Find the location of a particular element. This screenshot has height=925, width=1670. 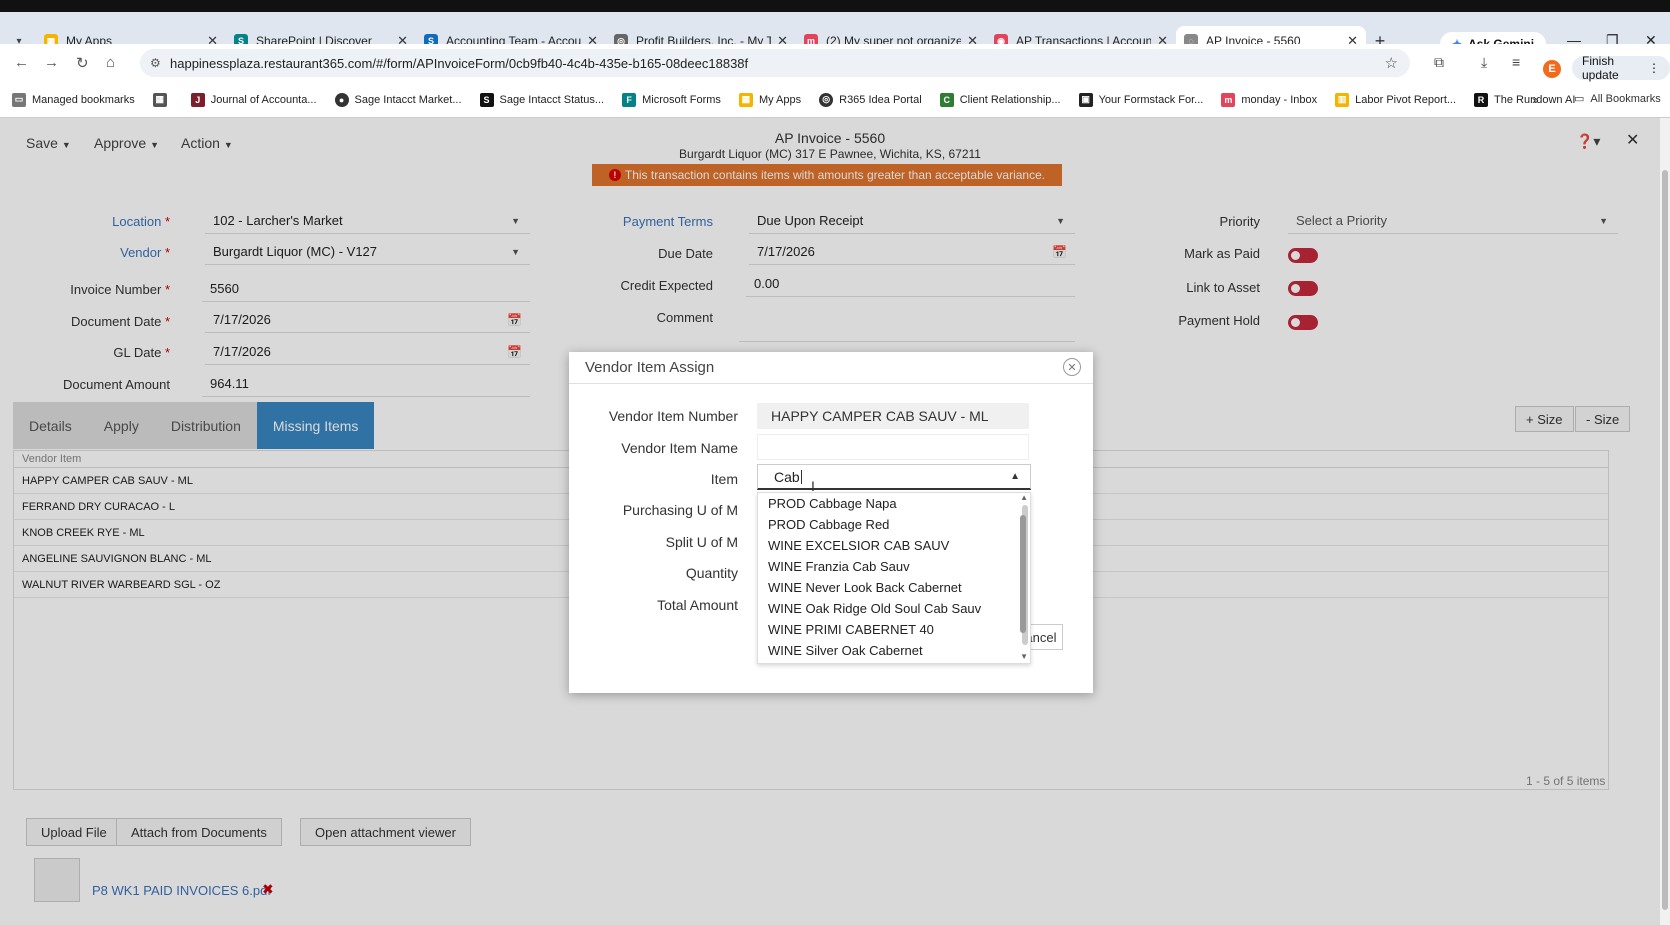

bookmark-favicon-icon: ▣ is located at coordinates (1085, 99).